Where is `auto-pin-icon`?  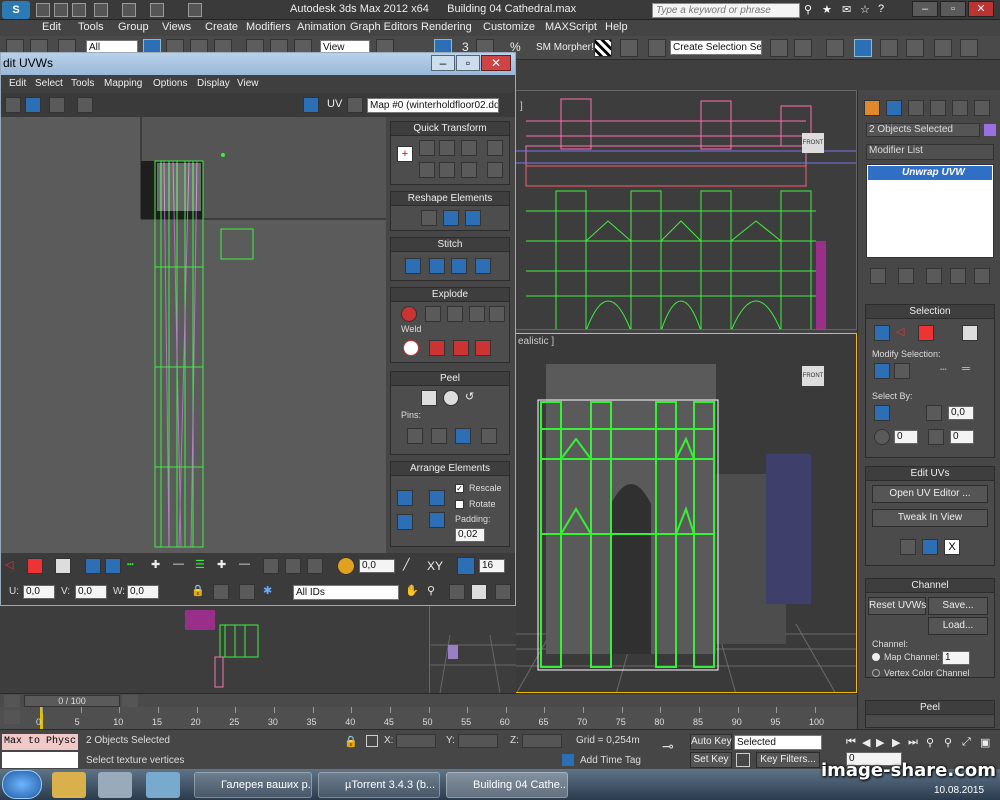
auto-pin-icon is located at coordinates (463, 436).